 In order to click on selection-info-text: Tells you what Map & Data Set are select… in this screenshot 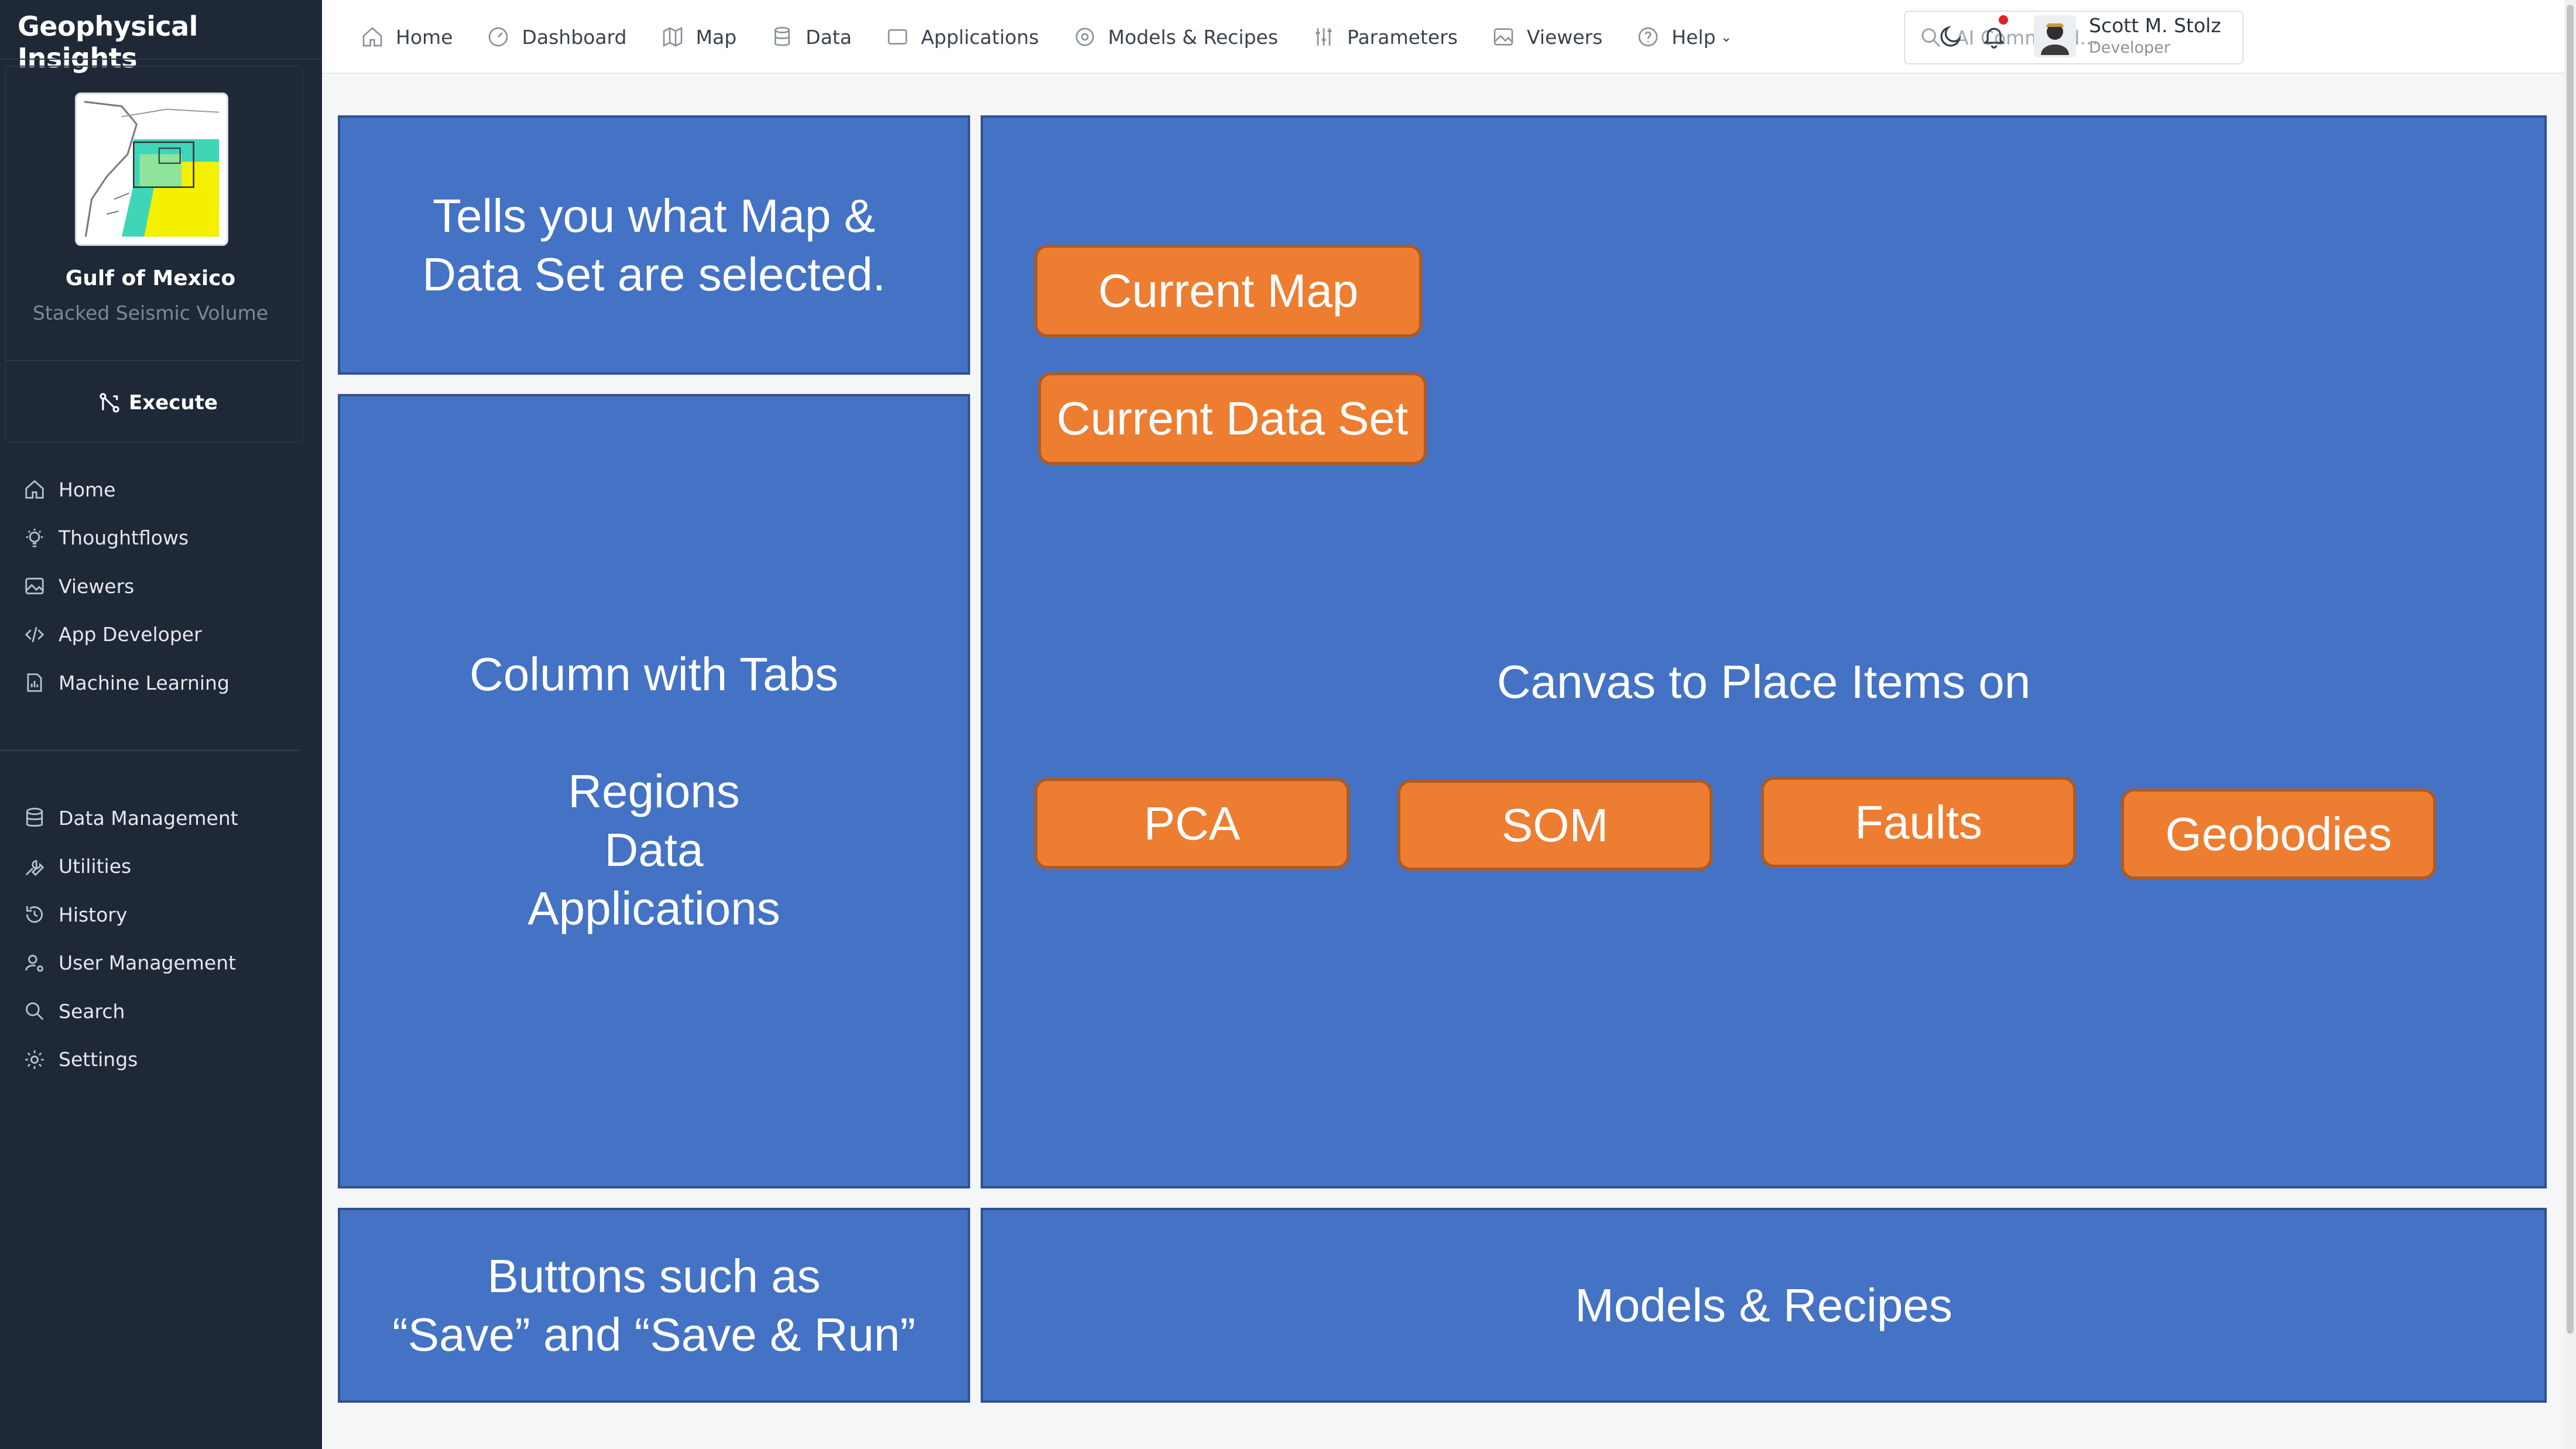, I will do `click(654, 244)`.